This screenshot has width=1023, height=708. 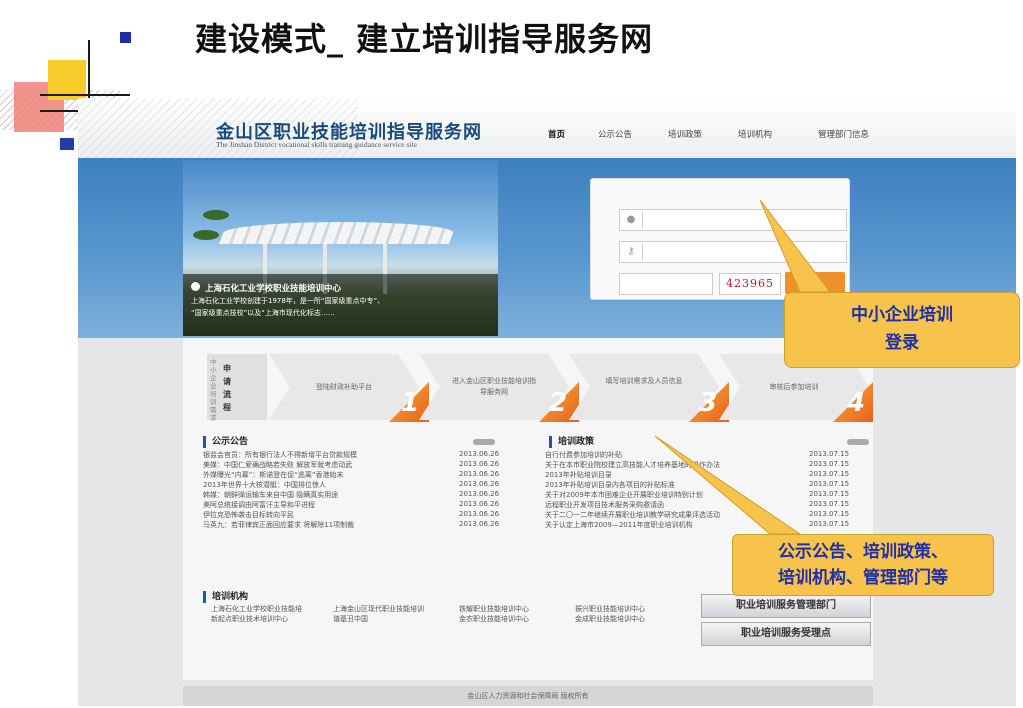 What do you see at coordinates (795, 246) in the screenshot?
I see `callout-pointer-login` at bounding box center [795, 246].